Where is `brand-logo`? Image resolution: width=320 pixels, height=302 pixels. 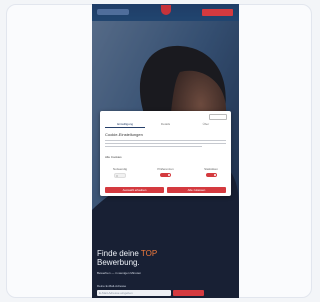
brand-logo is located at coordinates (113, 12).